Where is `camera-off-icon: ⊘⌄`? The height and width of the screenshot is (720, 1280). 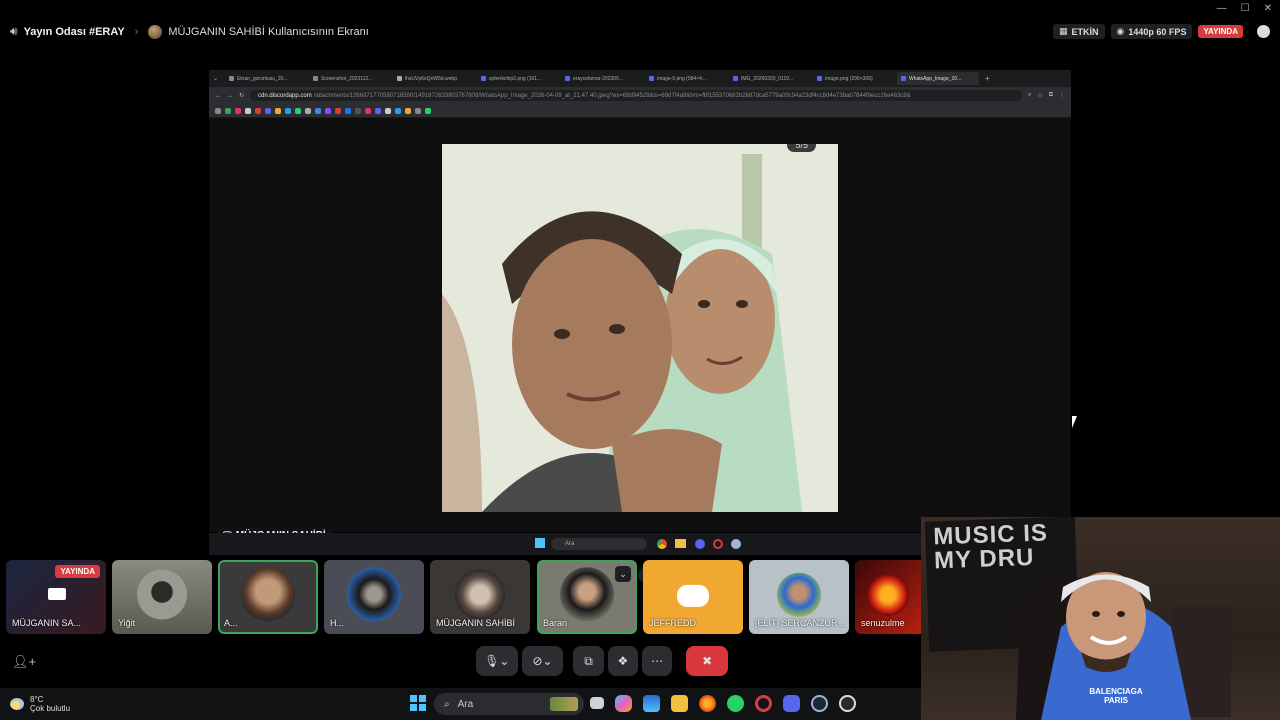 camera-off-icon: ⊘⌄ is located at coordinates (542, 661).